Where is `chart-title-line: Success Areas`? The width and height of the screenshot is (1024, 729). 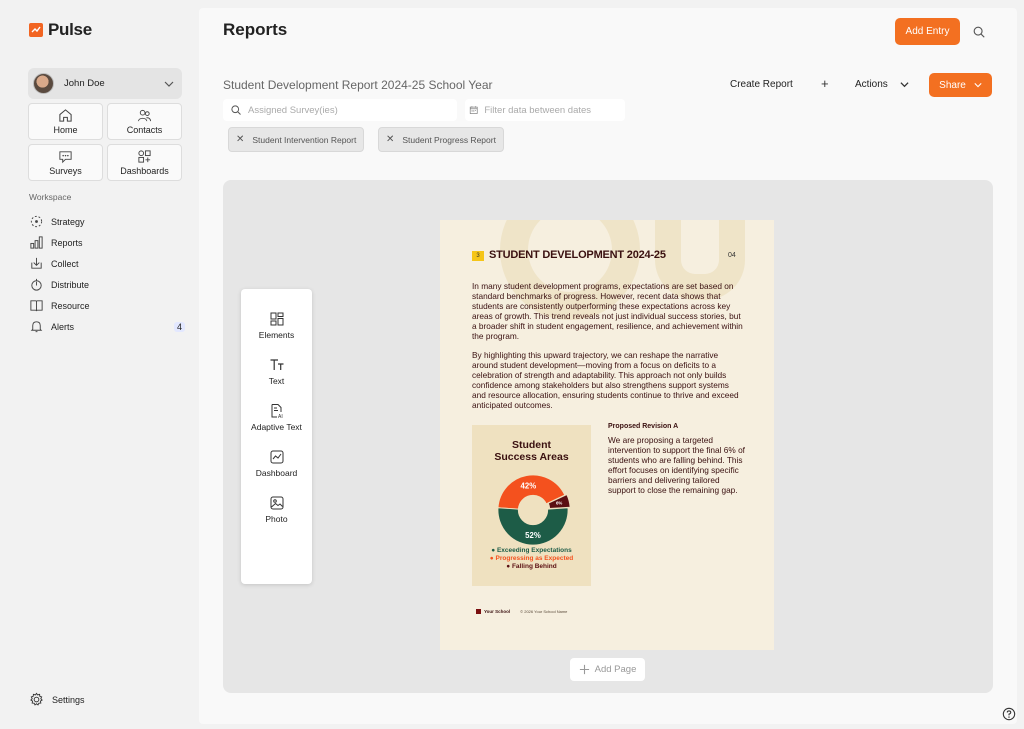 chart-title-line: Success Areas is located at coordinates (531, 457).